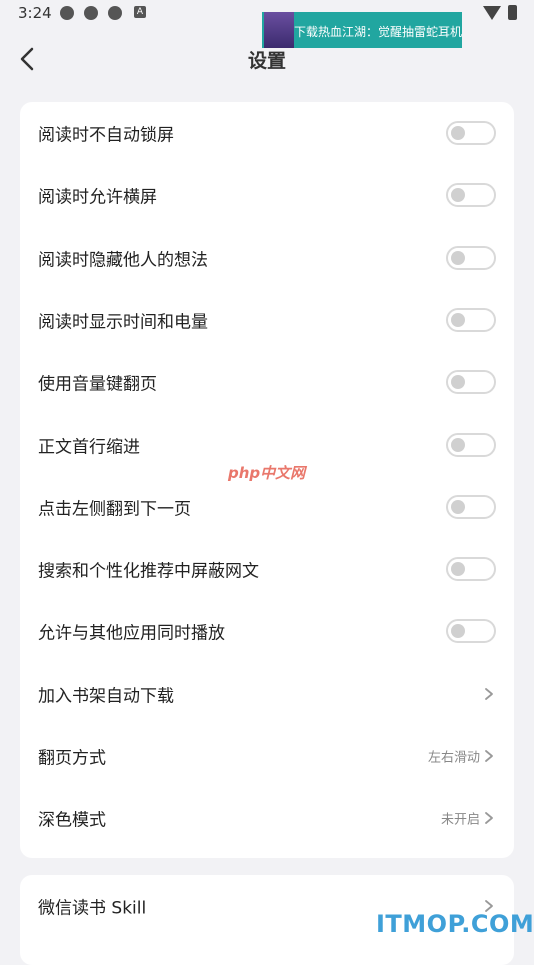 This screenshot has height=965, width=534. What do you see at coordinates (140, 12) in the screenshot?
I see `a-icon: A` at bounding box center [140, 12].